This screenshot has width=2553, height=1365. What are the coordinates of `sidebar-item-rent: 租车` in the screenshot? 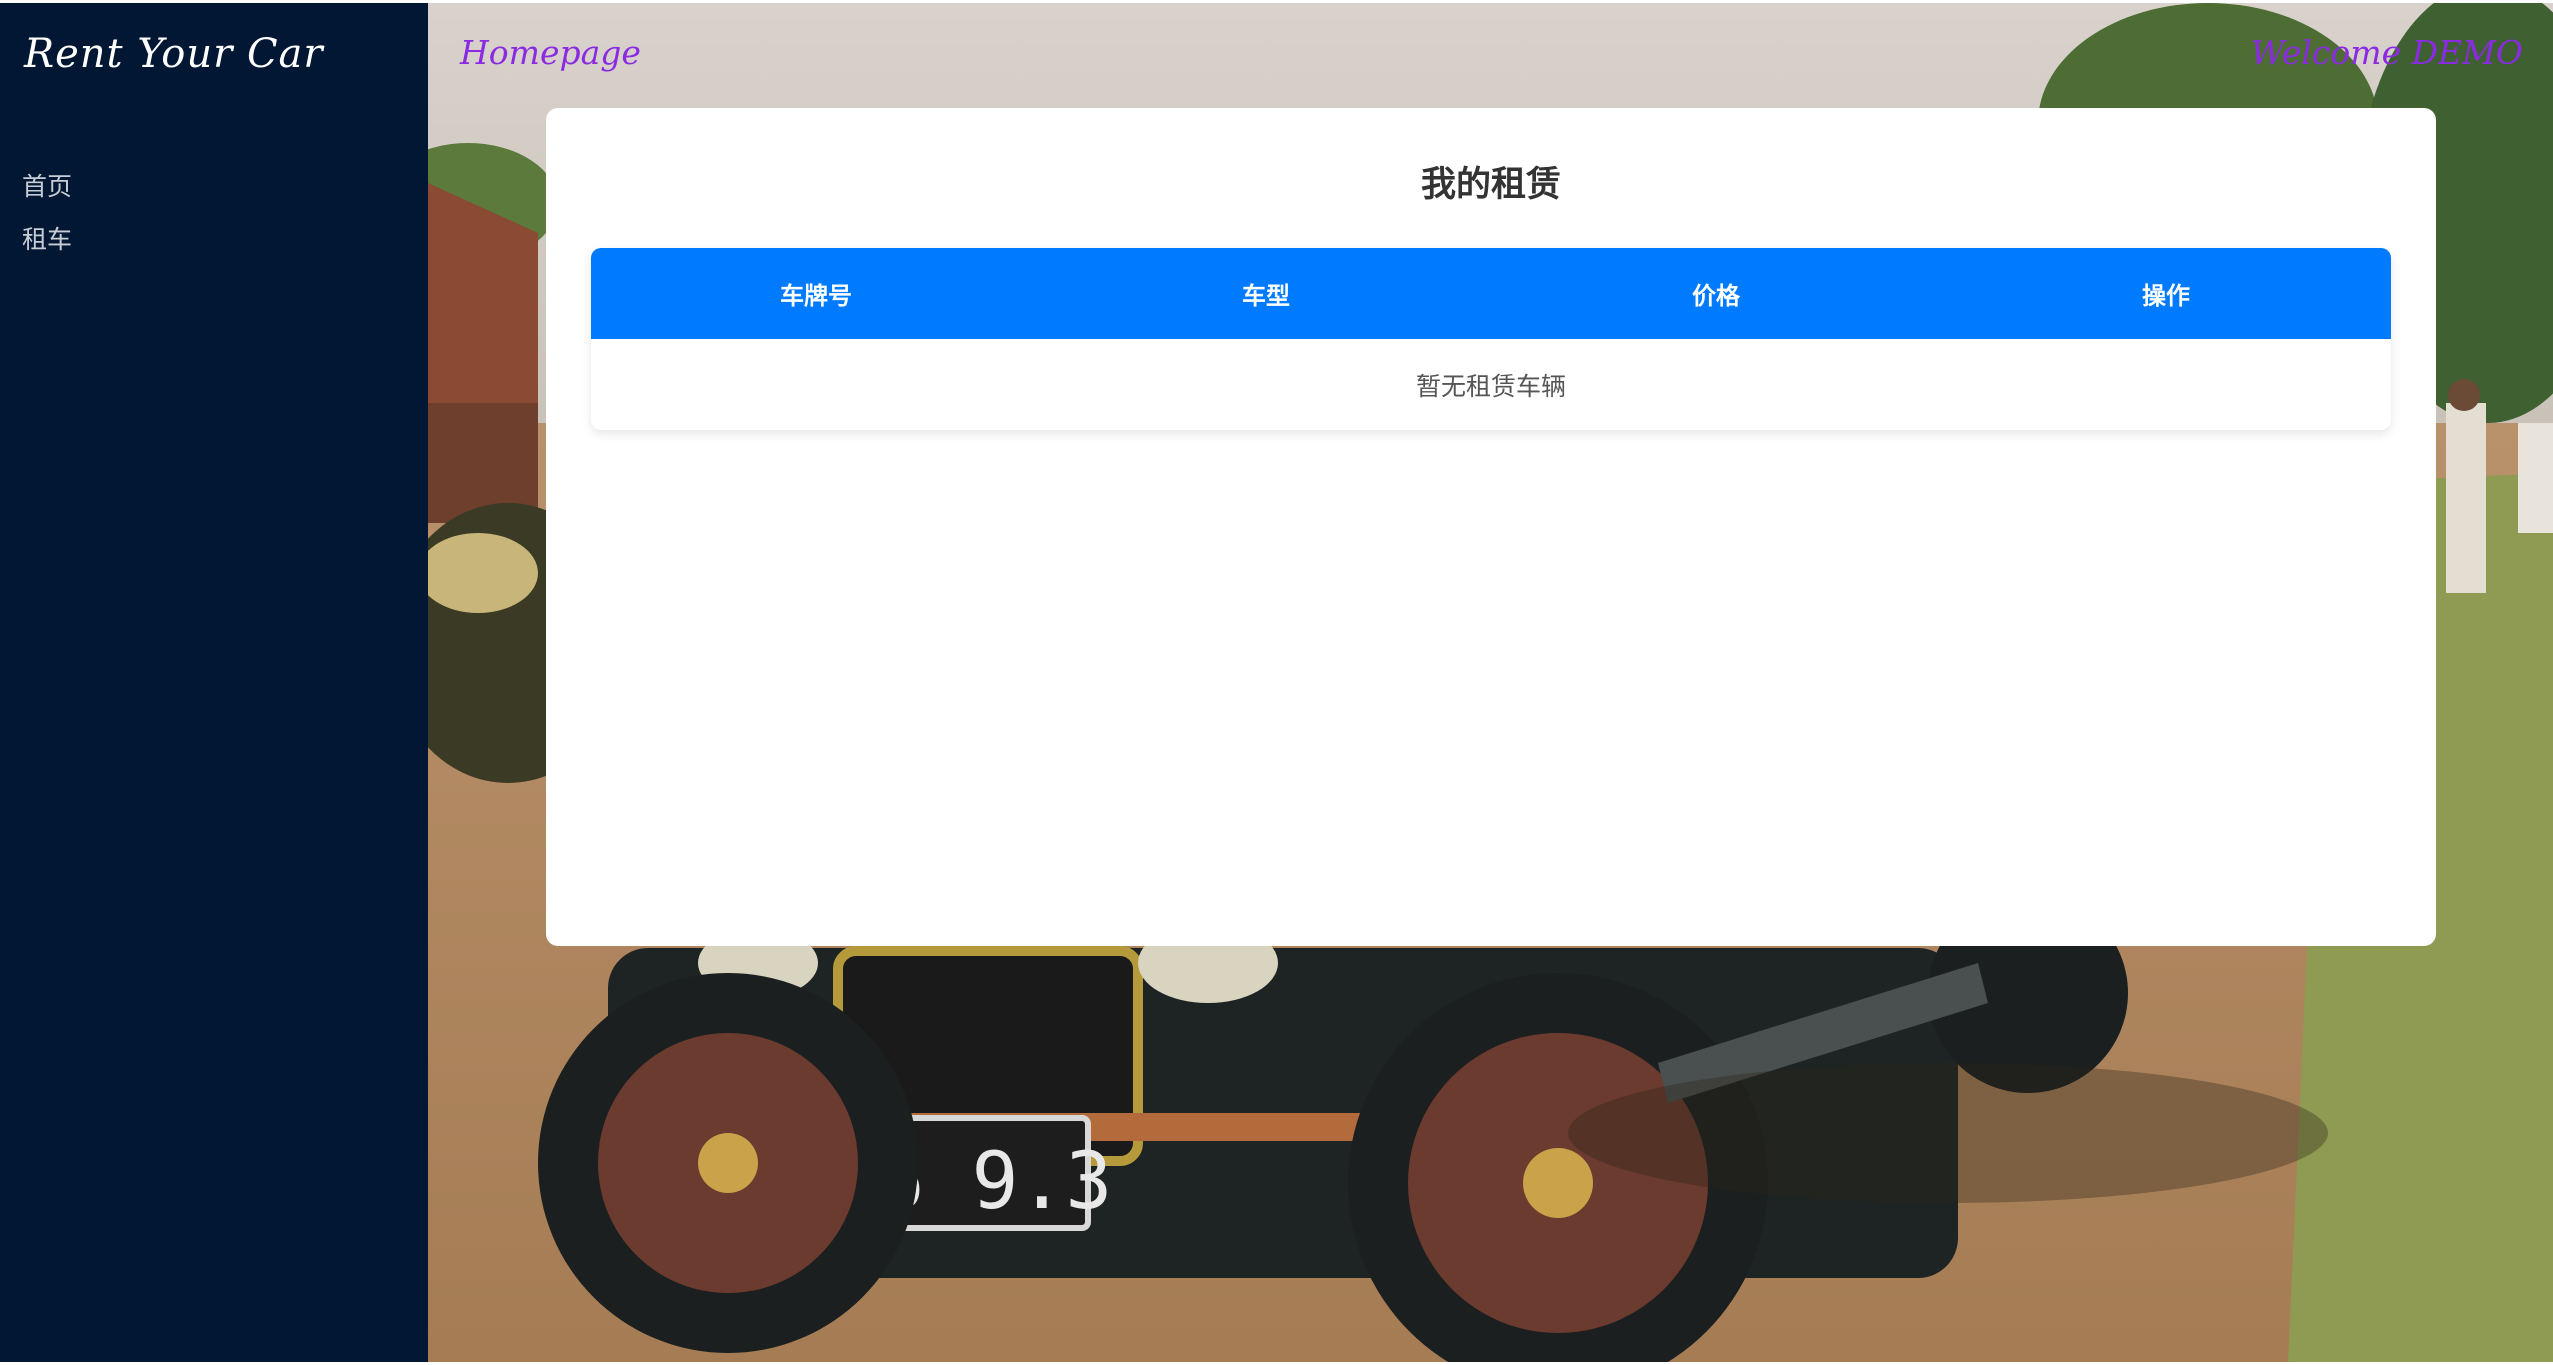 It's located at (47, 239).